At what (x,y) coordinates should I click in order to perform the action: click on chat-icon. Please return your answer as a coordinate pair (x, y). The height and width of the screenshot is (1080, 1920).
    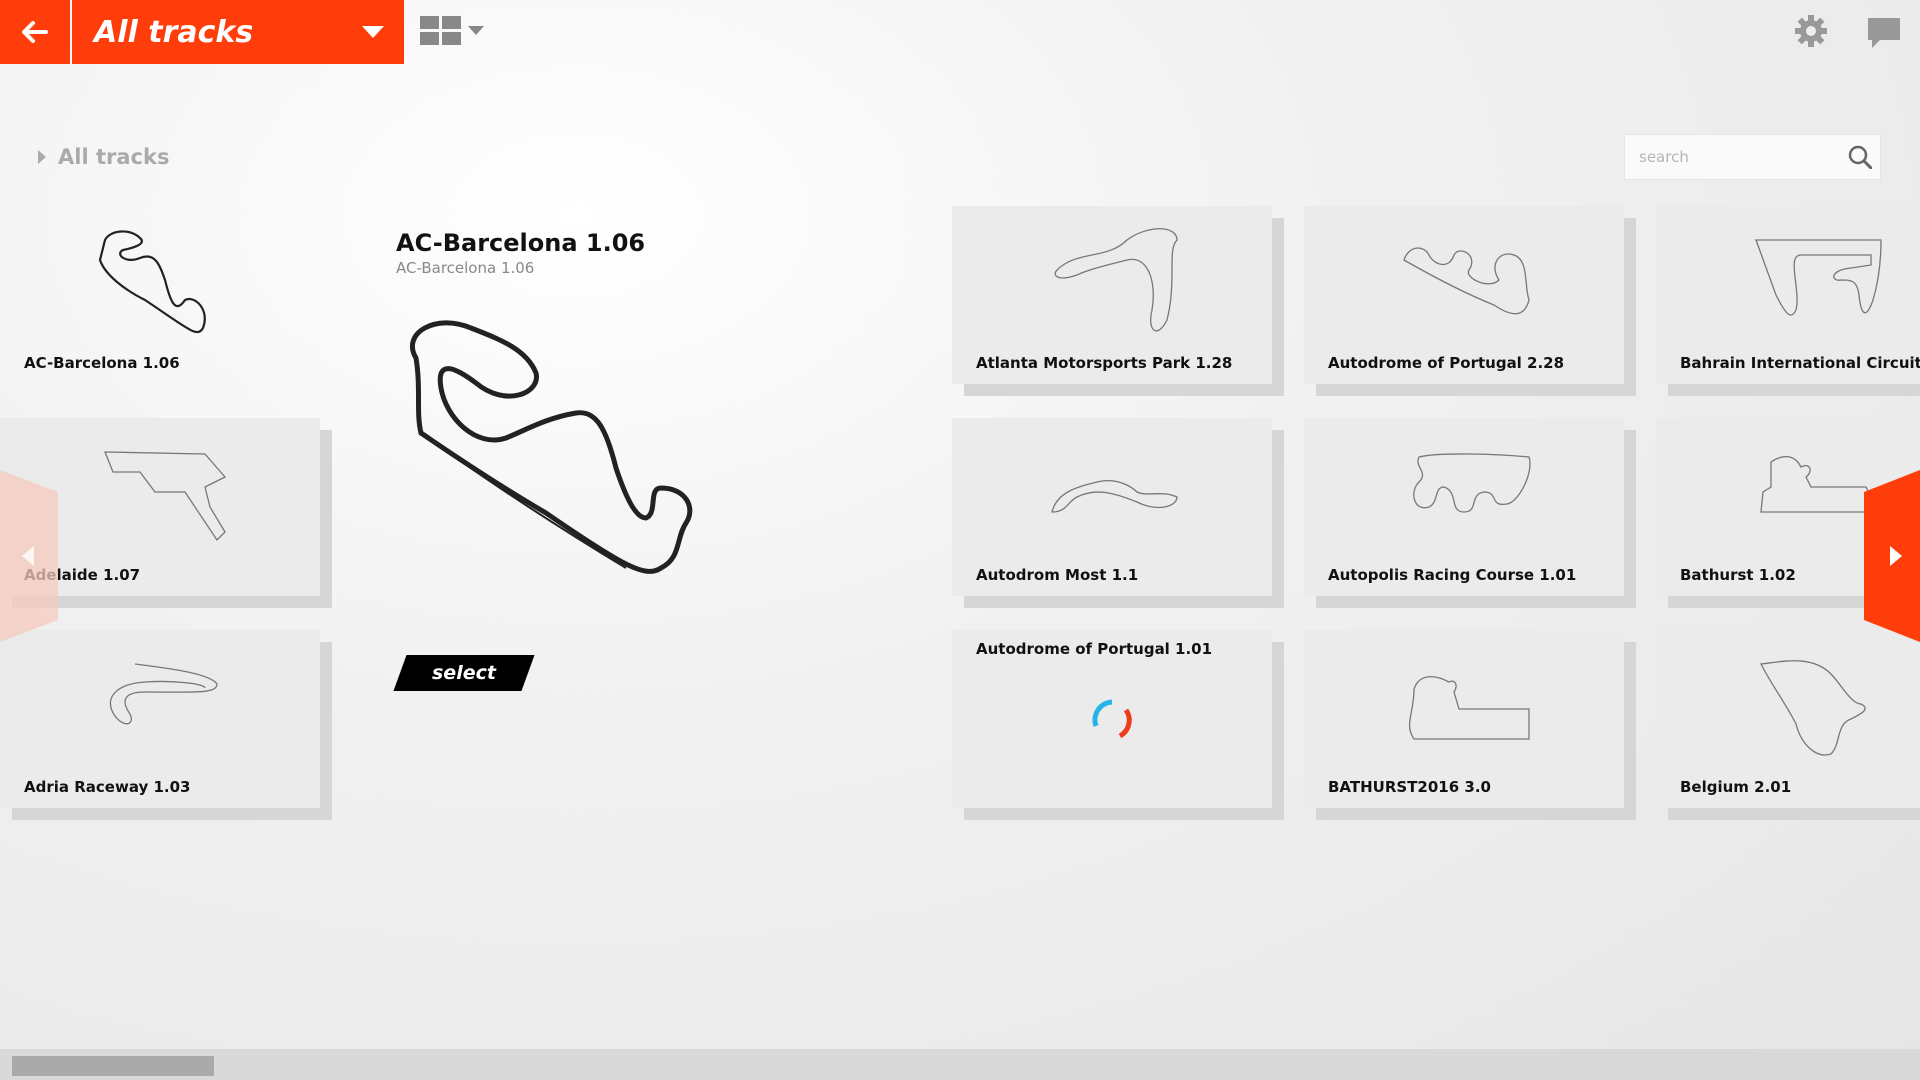
    Looking at the image, I should click on (1884, 33).